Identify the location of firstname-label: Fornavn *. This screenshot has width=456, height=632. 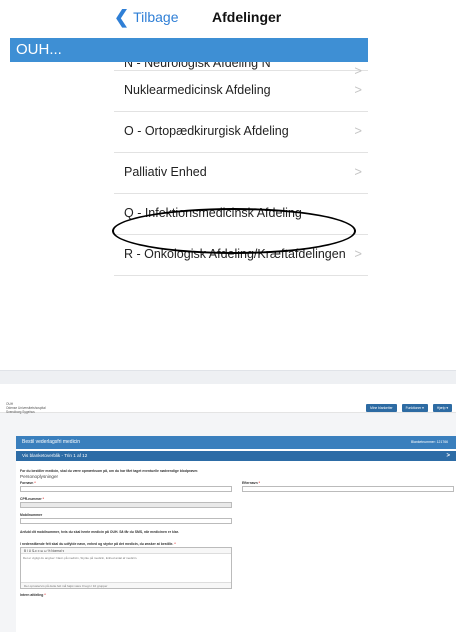
(28, 483).